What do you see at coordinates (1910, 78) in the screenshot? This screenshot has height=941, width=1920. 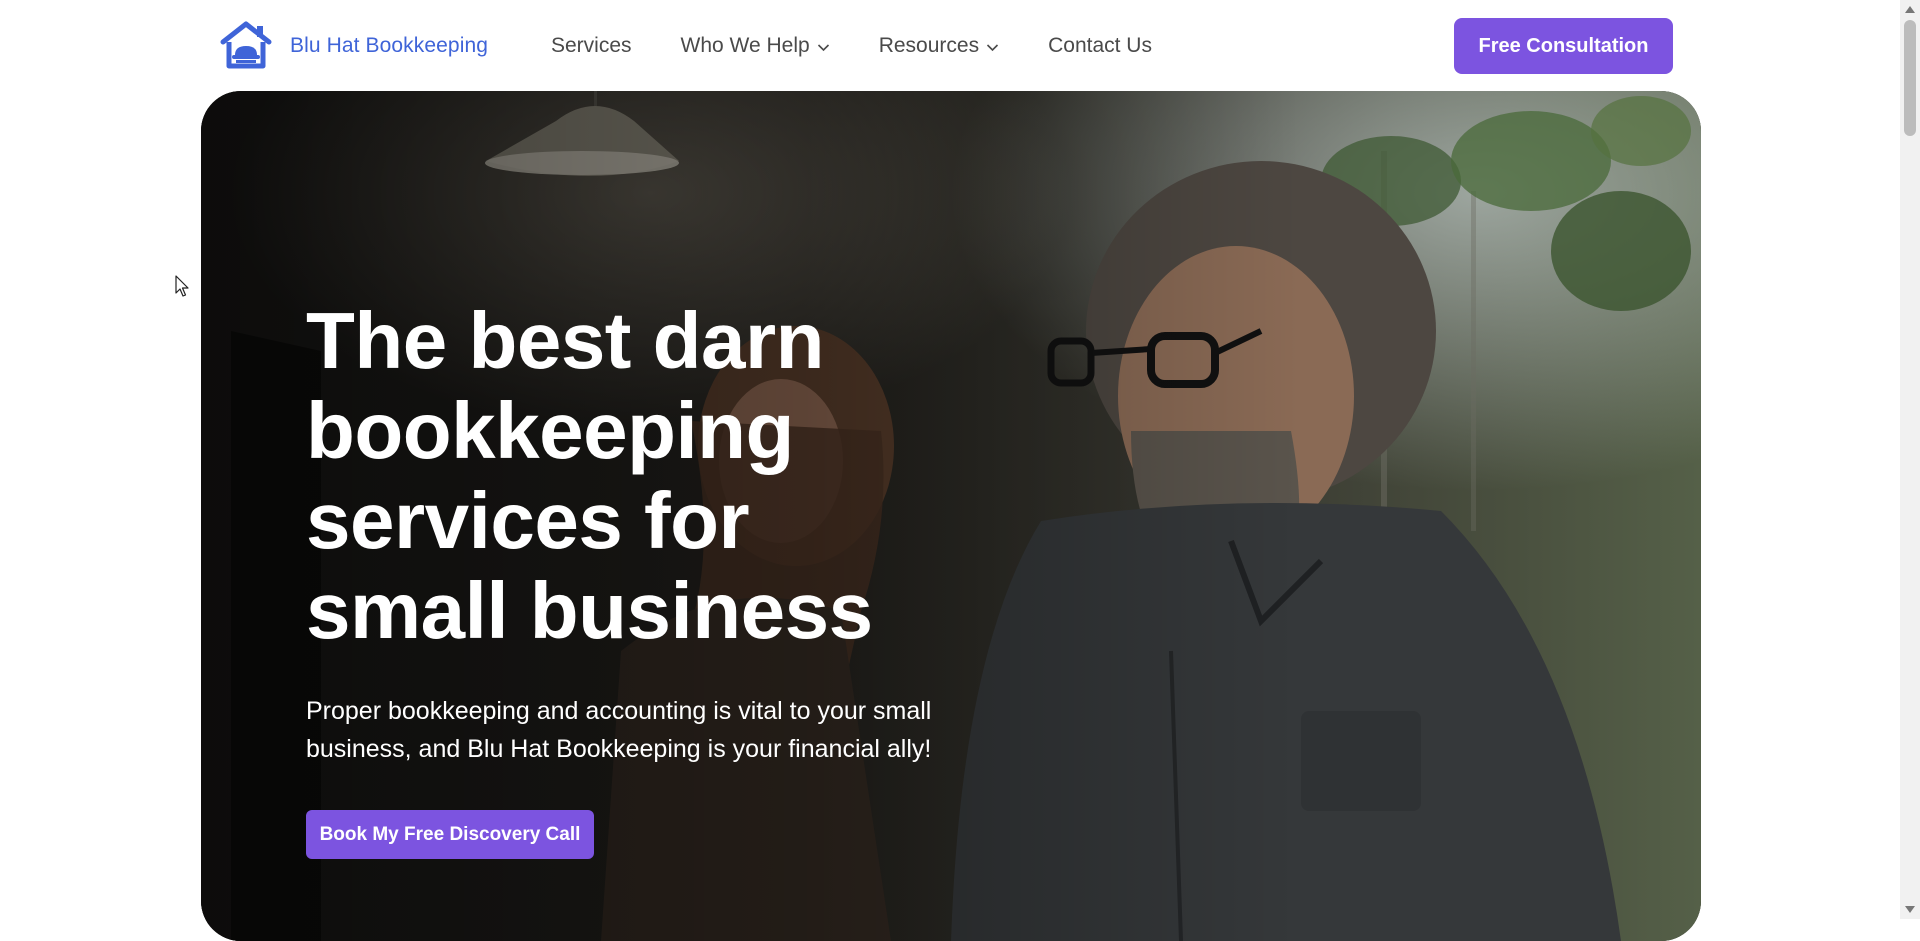 I see `scroll-thumb` at bounding box center [1910, 78].